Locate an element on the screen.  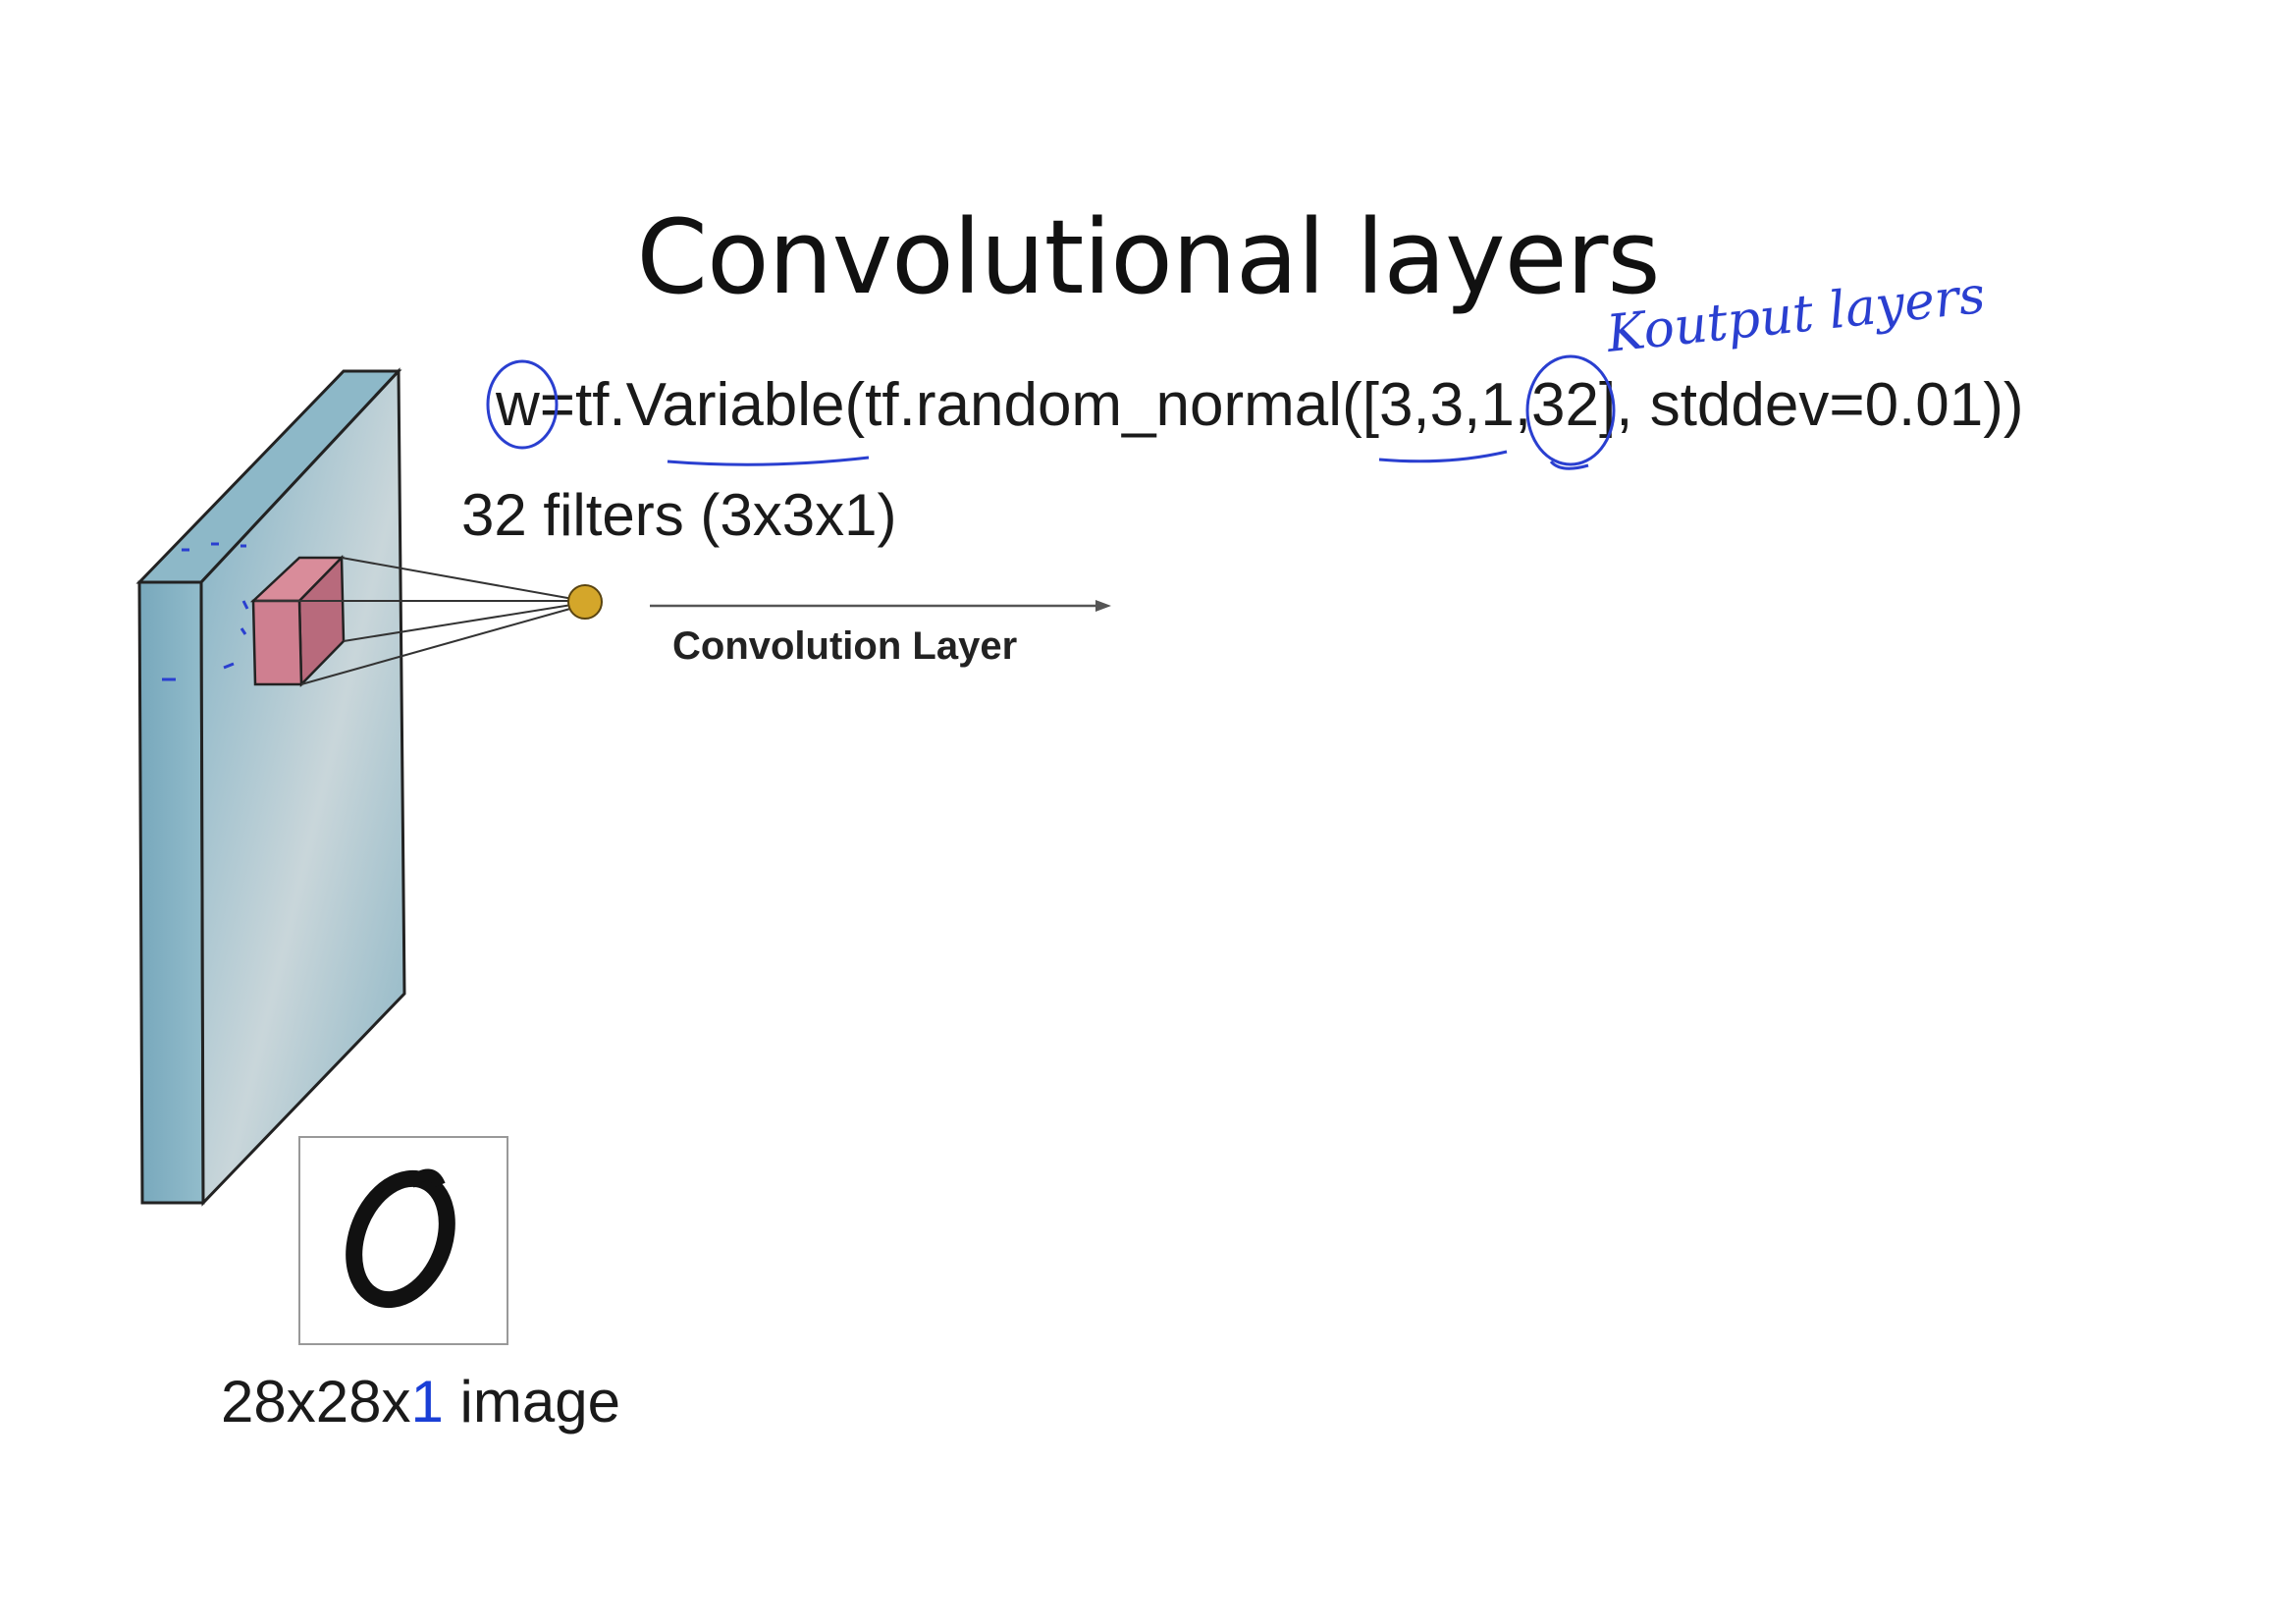
mnist-digit-icon is located at coordinates (403, 1240).